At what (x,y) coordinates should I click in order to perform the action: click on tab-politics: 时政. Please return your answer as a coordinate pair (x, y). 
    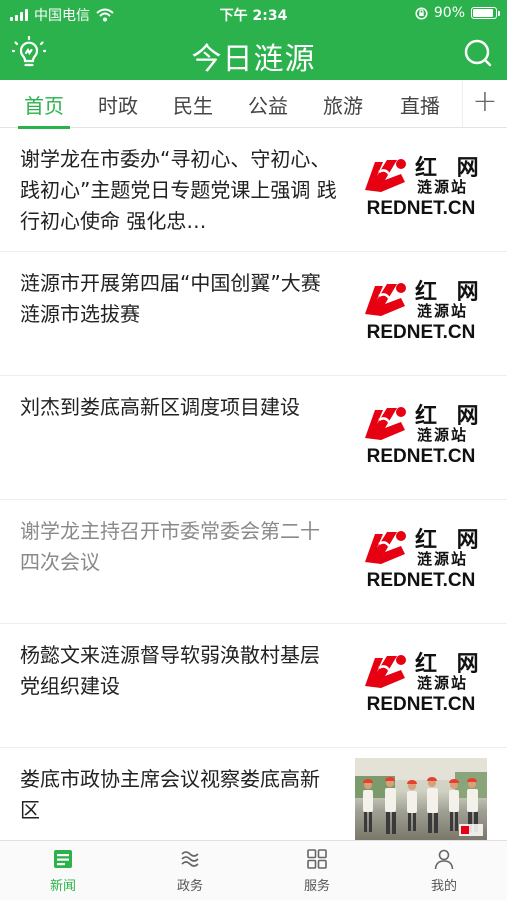
    Looking at the image, I should click on (118, 109).